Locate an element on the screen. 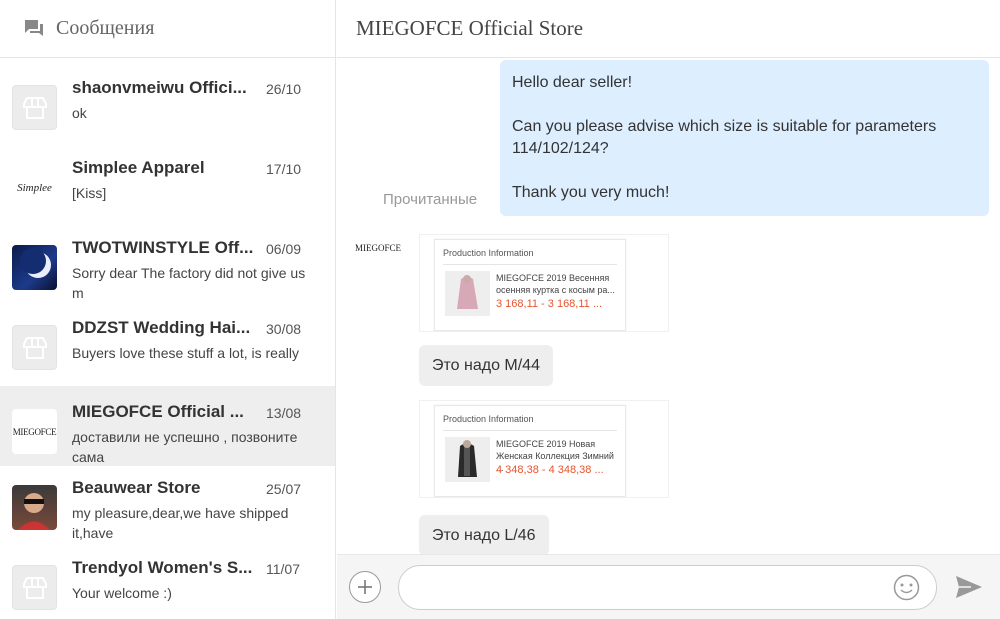  conversation-date: 13/08 is located at coordinates (284, 413).